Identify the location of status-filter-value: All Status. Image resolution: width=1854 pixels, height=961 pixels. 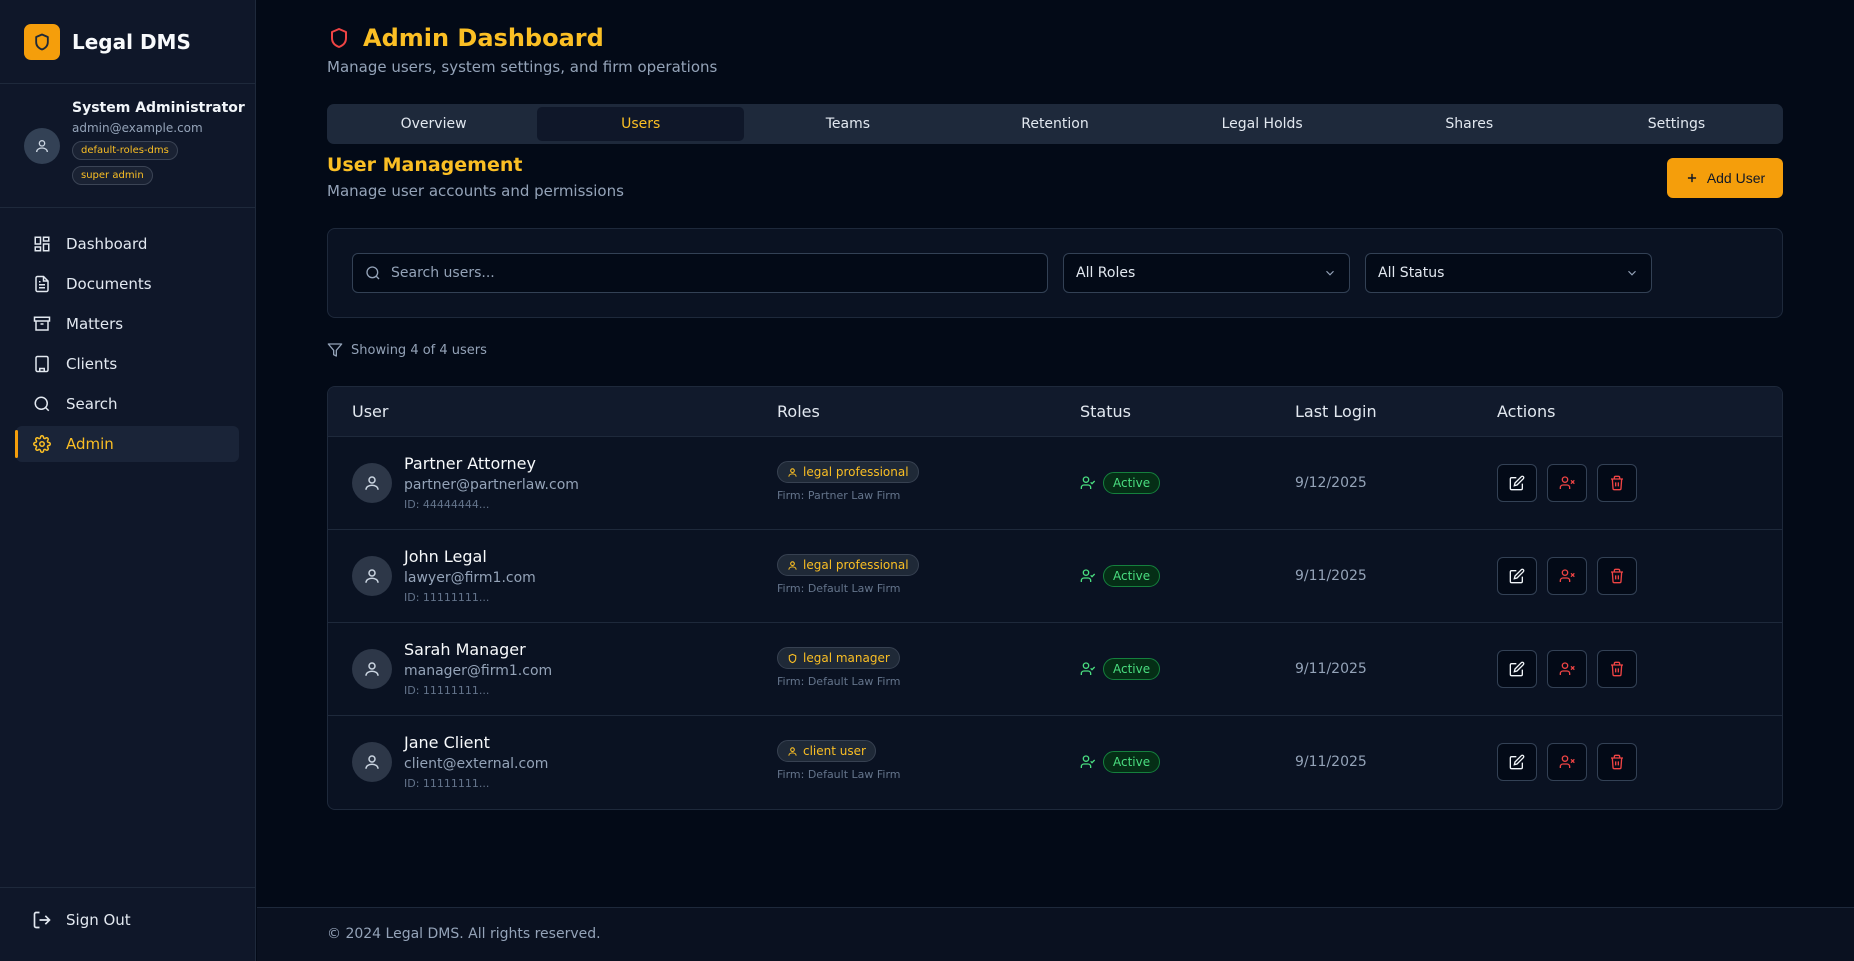
(1411, 273).